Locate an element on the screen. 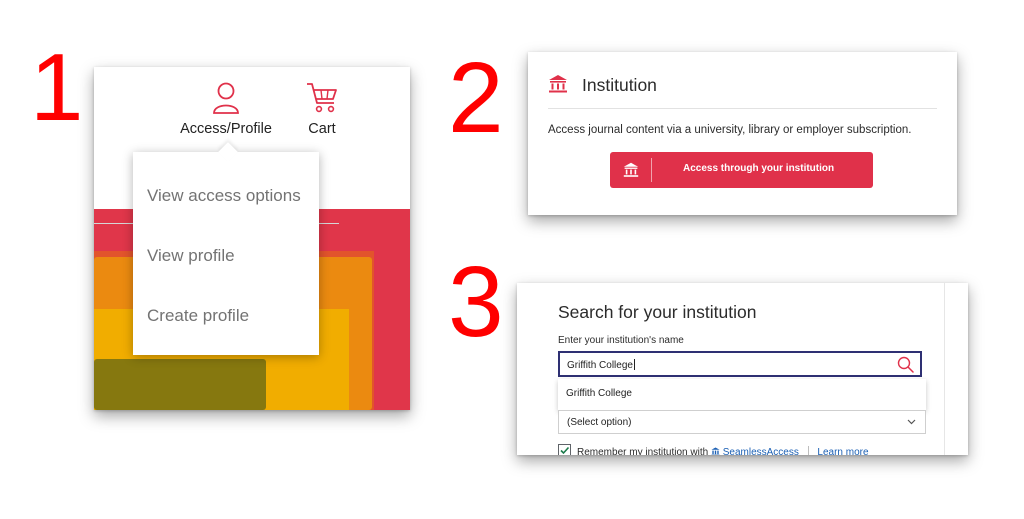 Image resolution: width=1024 pixels, height=519 pixels. menu-item-view-profile: View profile is located at coordinates (191, 256).